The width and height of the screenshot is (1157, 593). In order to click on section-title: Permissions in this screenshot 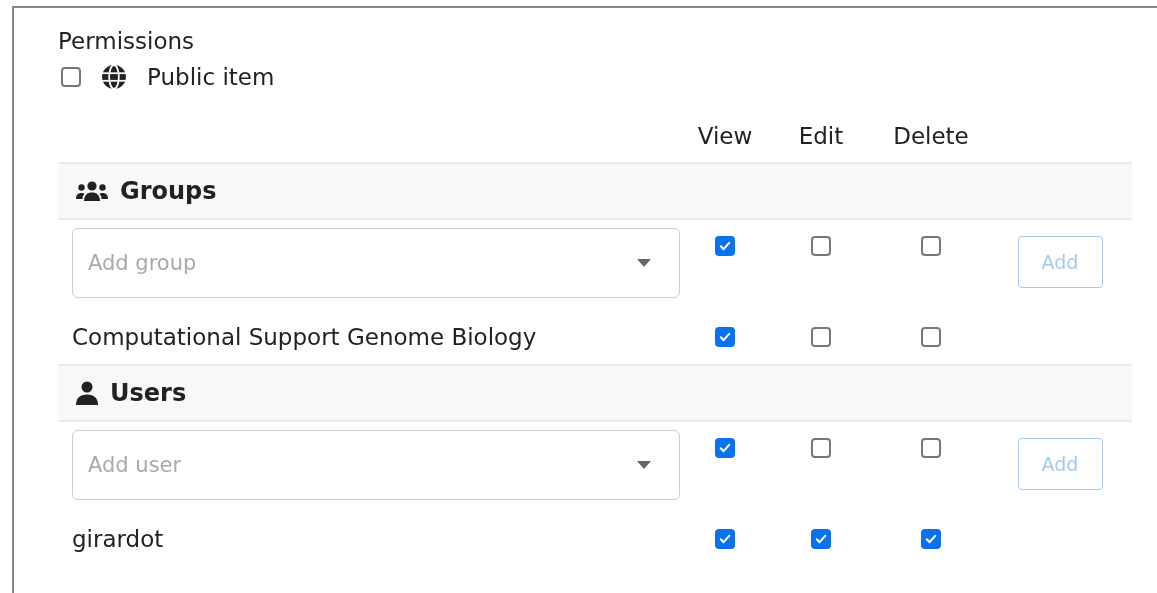, I will do `click(127, 41)`.